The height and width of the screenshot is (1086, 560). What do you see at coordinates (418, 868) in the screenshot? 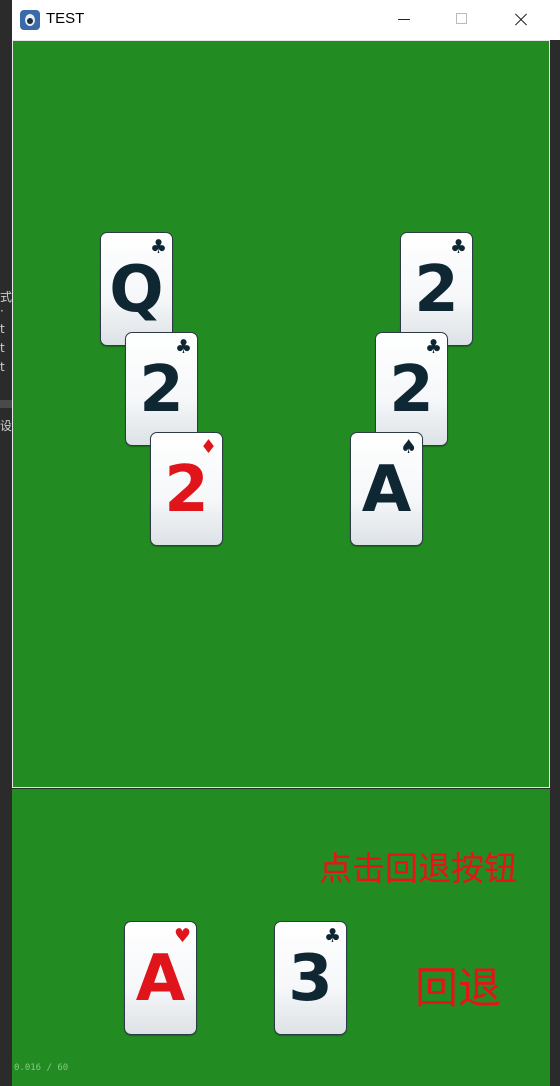
I see `undo-hint-text: 点击回退按钮` at bounding box center [418, 868].